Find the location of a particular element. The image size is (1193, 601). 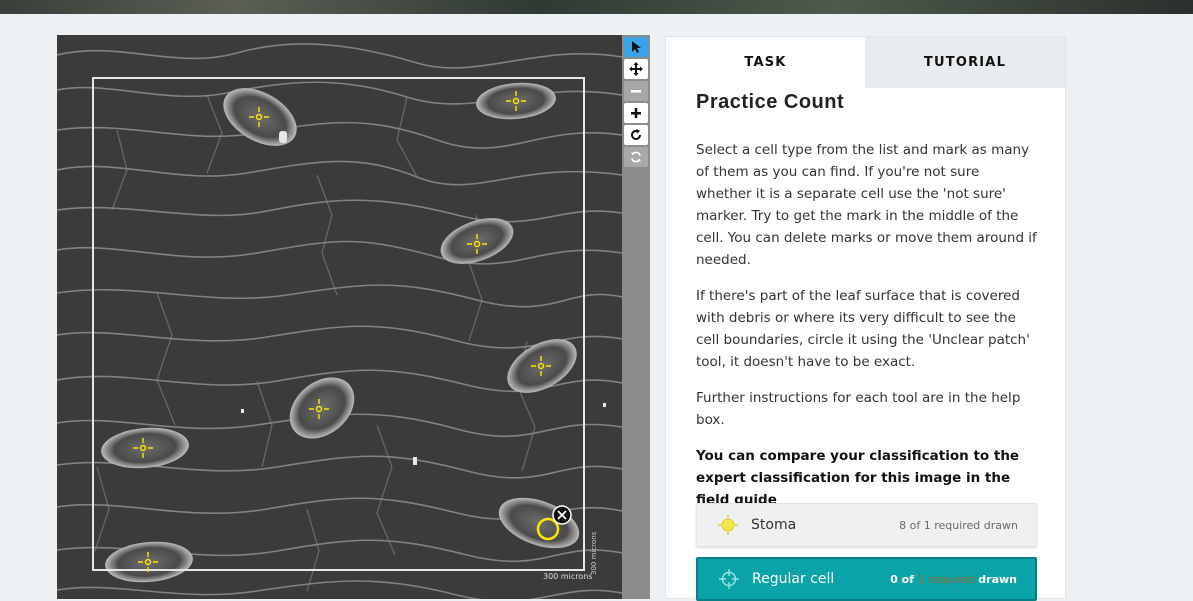

move-icon is located at coordinates (636, 69).